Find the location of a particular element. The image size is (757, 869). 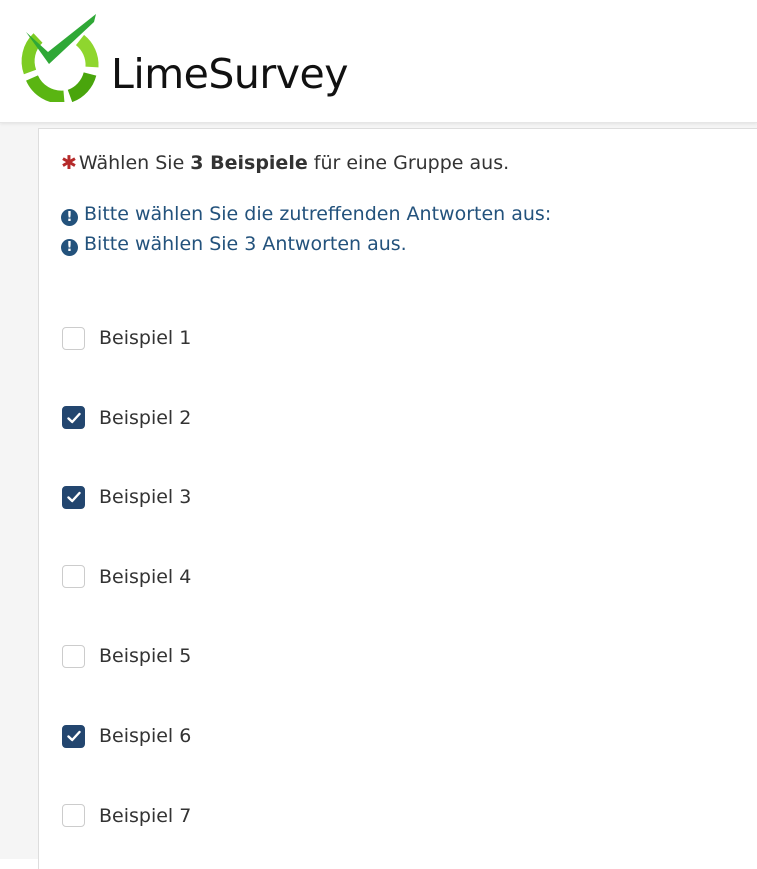

option-beispiel-2: Beispiel 2 is located at coordinates (126, 418).